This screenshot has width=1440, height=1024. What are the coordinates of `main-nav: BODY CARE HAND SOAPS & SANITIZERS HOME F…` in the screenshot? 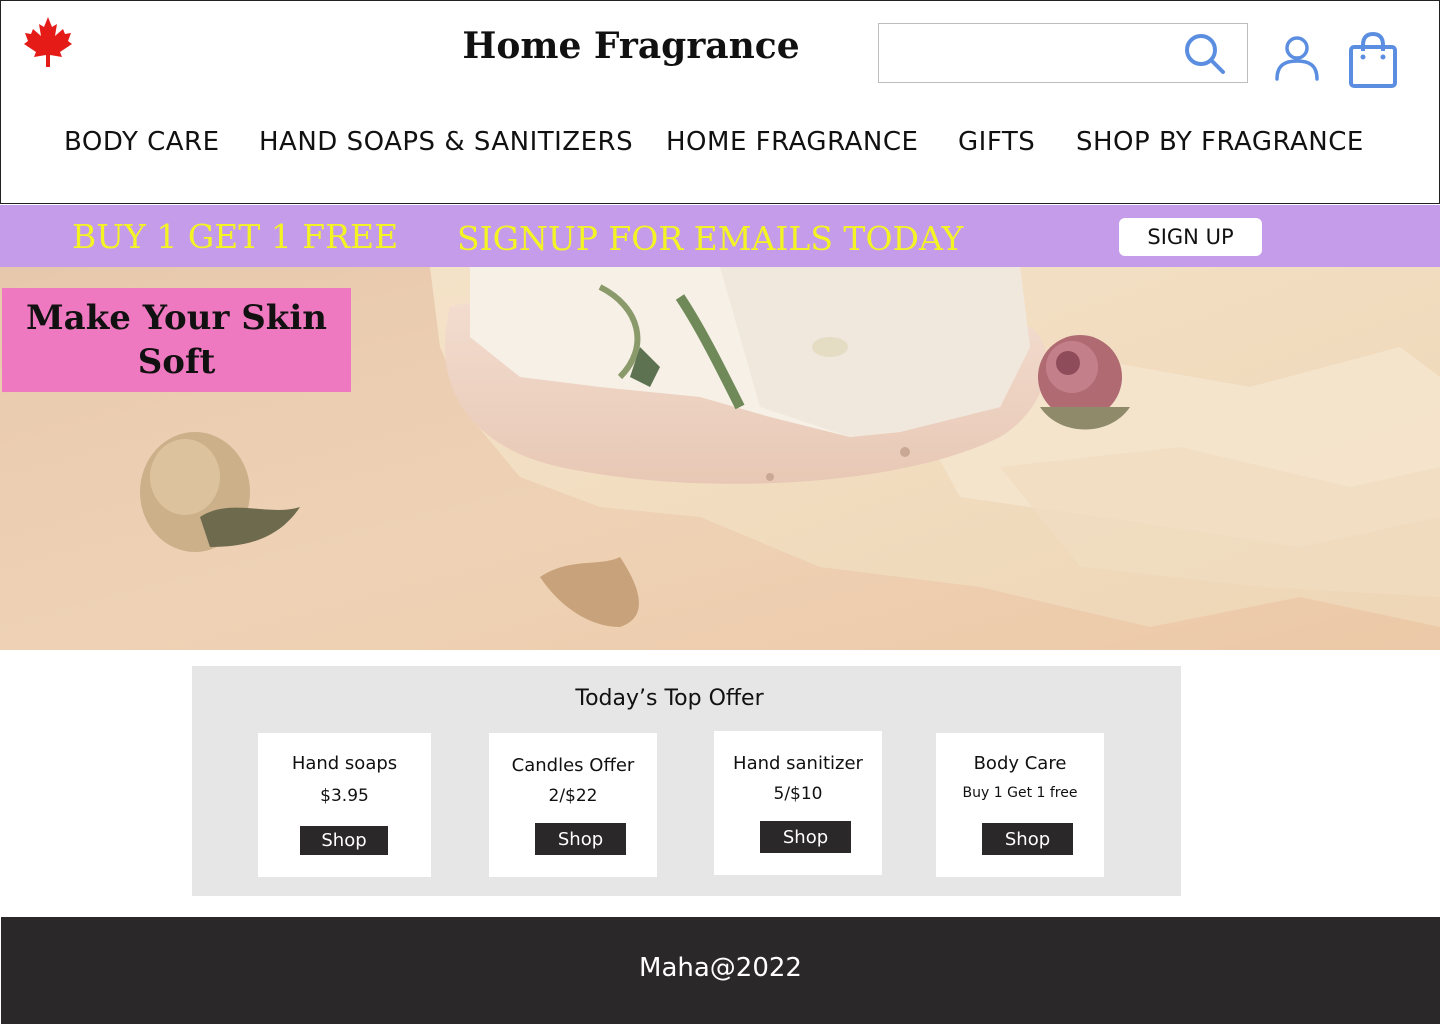 It's located at (720, 149).